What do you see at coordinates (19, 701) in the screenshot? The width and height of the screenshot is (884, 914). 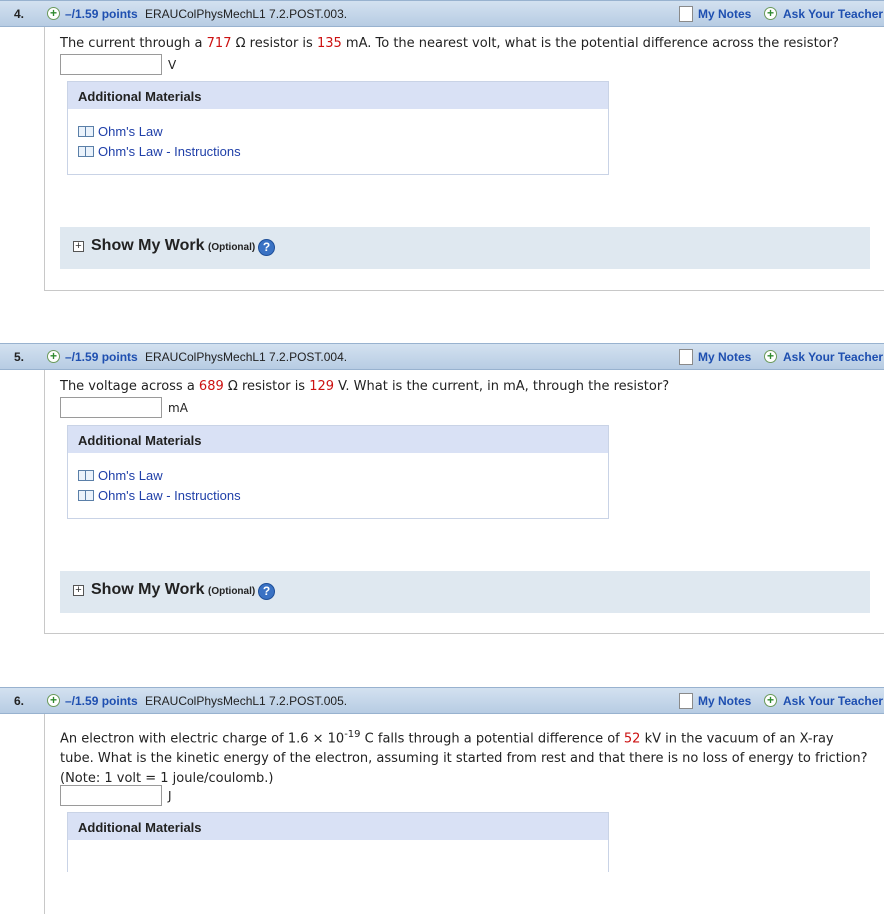 I see `question-number: 6.` at bounding box center [19, 701].